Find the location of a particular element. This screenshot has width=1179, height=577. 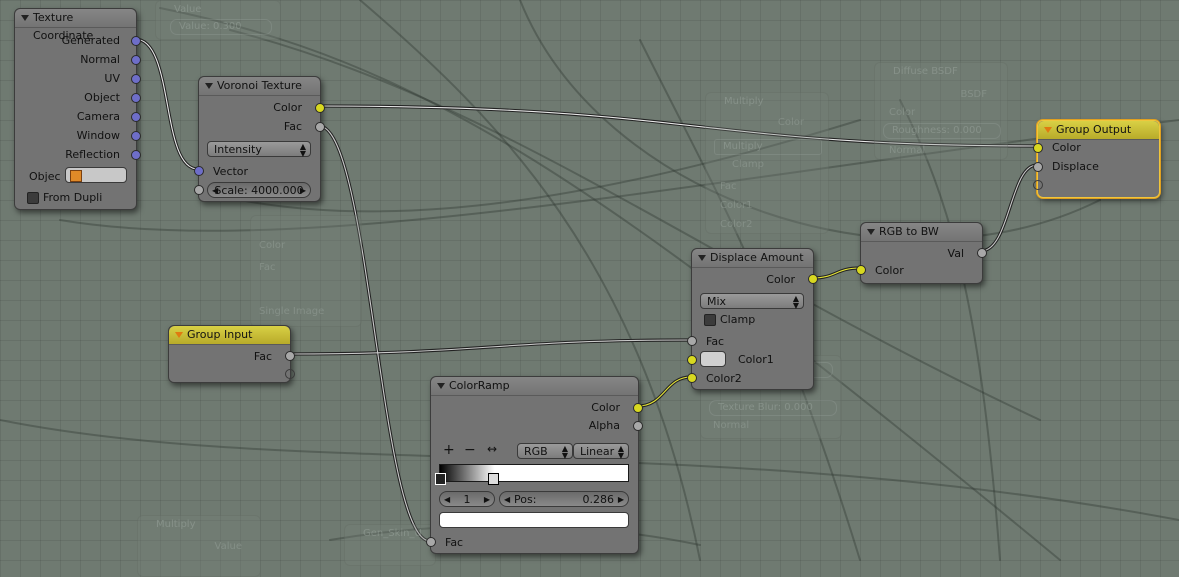

socket-group-input-empty is located at coordinates (290, 374).